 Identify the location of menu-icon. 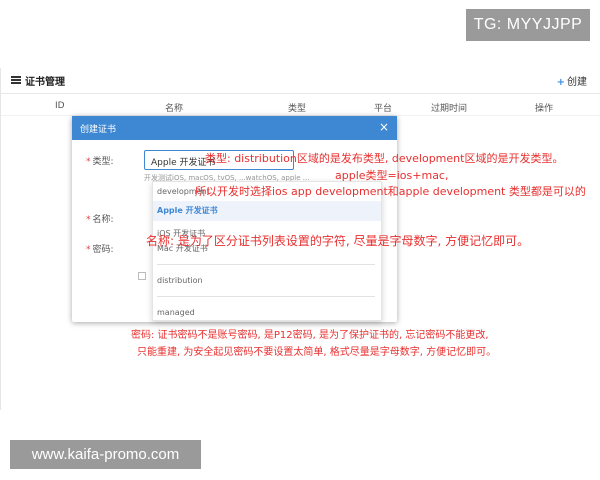
(16, 80).